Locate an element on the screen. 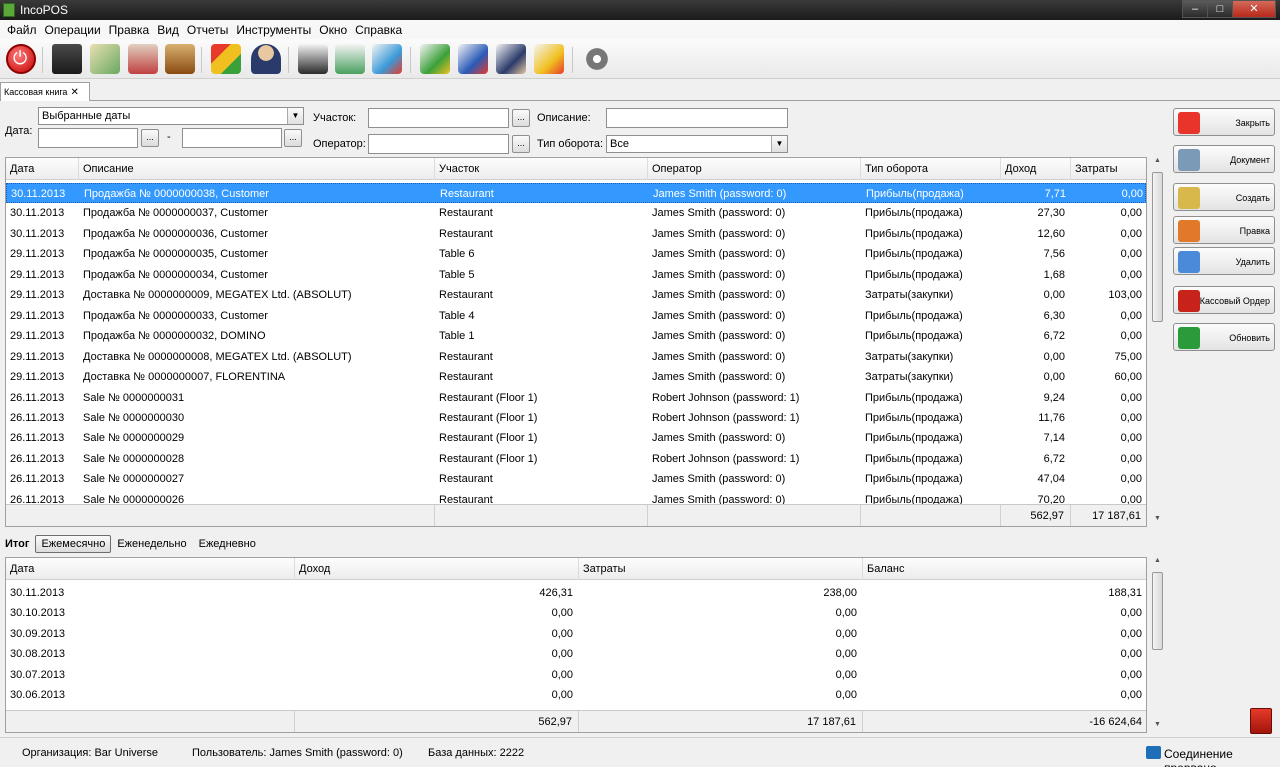 The width and height of the screenshot is (1280, 767). price-tag-icon is located at coordinates (105, 59).